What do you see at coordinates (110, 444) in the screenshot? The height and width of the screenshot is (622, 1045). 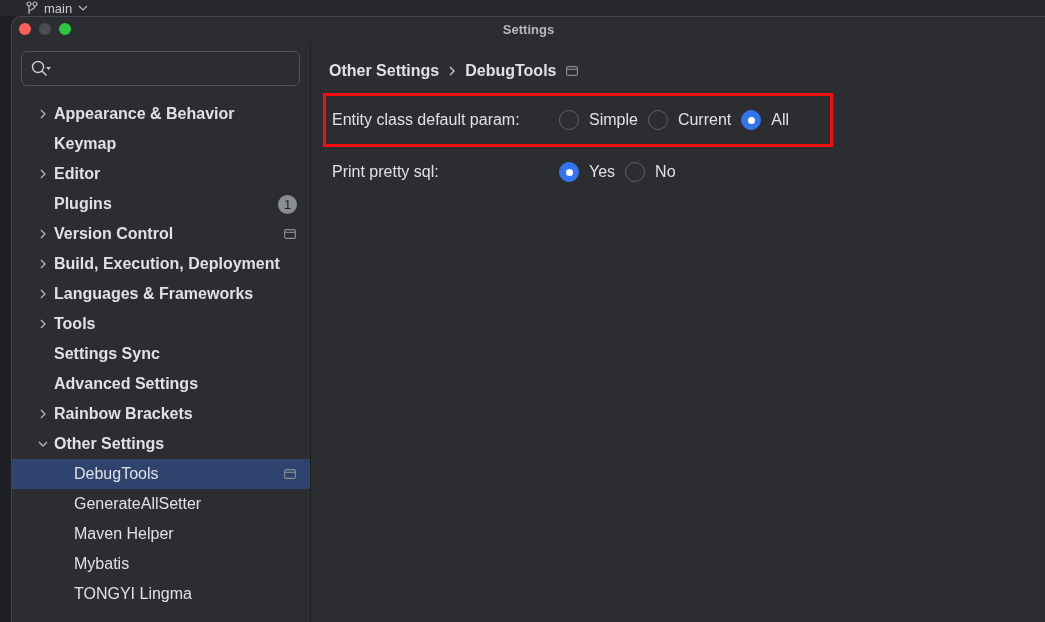 I see `item-label: Other Settings` at bounding box center [110, 444].